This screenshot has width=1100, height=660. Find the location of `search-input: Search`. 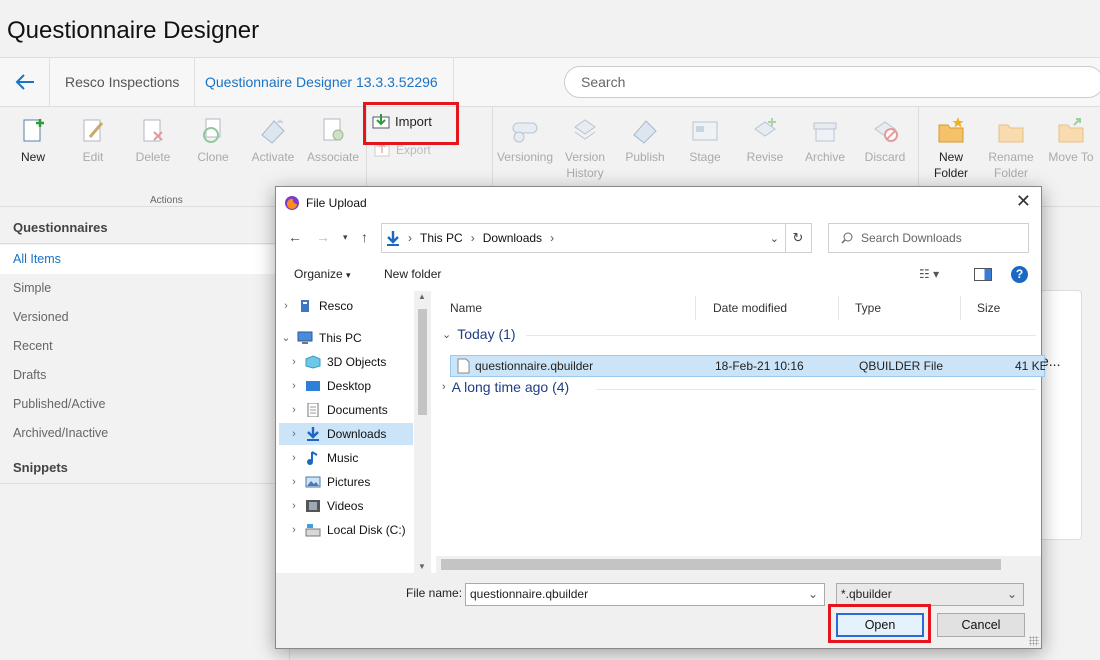

search-input: Search is located at coordinates (832, 82).